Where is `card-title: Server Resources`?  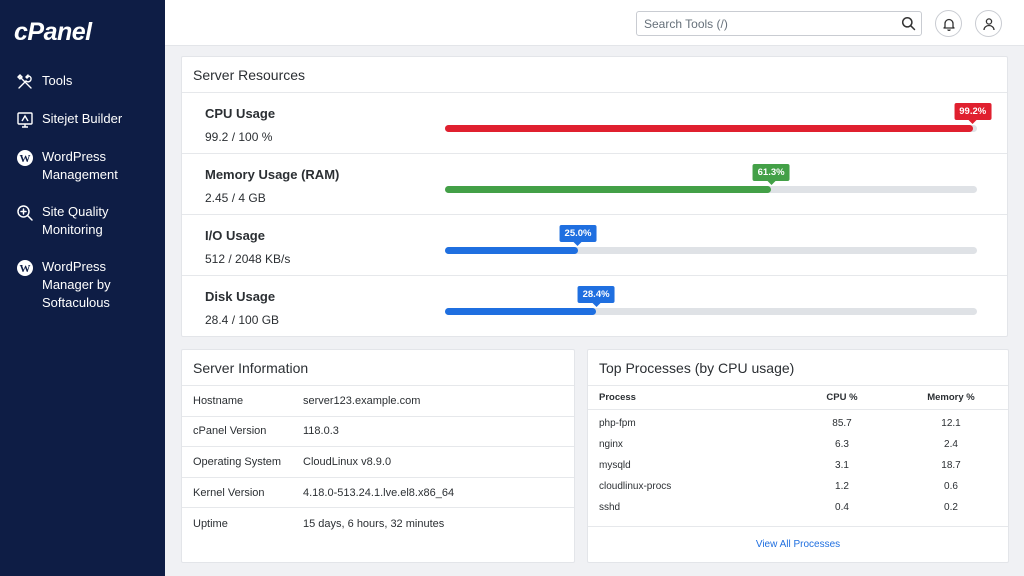
card-title: Server Resources is located at coordinates (594, 75).